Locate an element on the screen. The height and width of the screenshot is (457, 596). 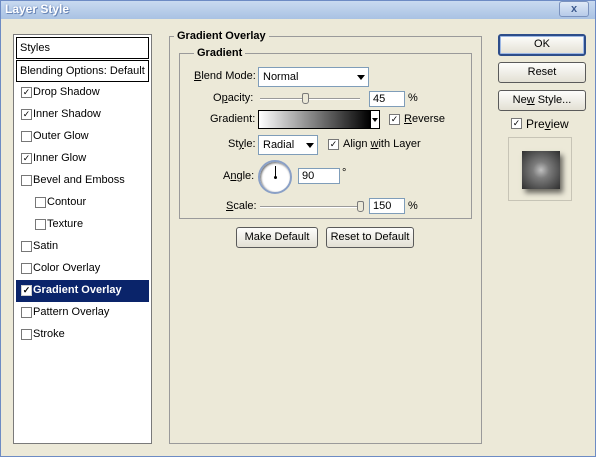
gradient-subgroup-title: Gradient is located at coordinates (220, 53).